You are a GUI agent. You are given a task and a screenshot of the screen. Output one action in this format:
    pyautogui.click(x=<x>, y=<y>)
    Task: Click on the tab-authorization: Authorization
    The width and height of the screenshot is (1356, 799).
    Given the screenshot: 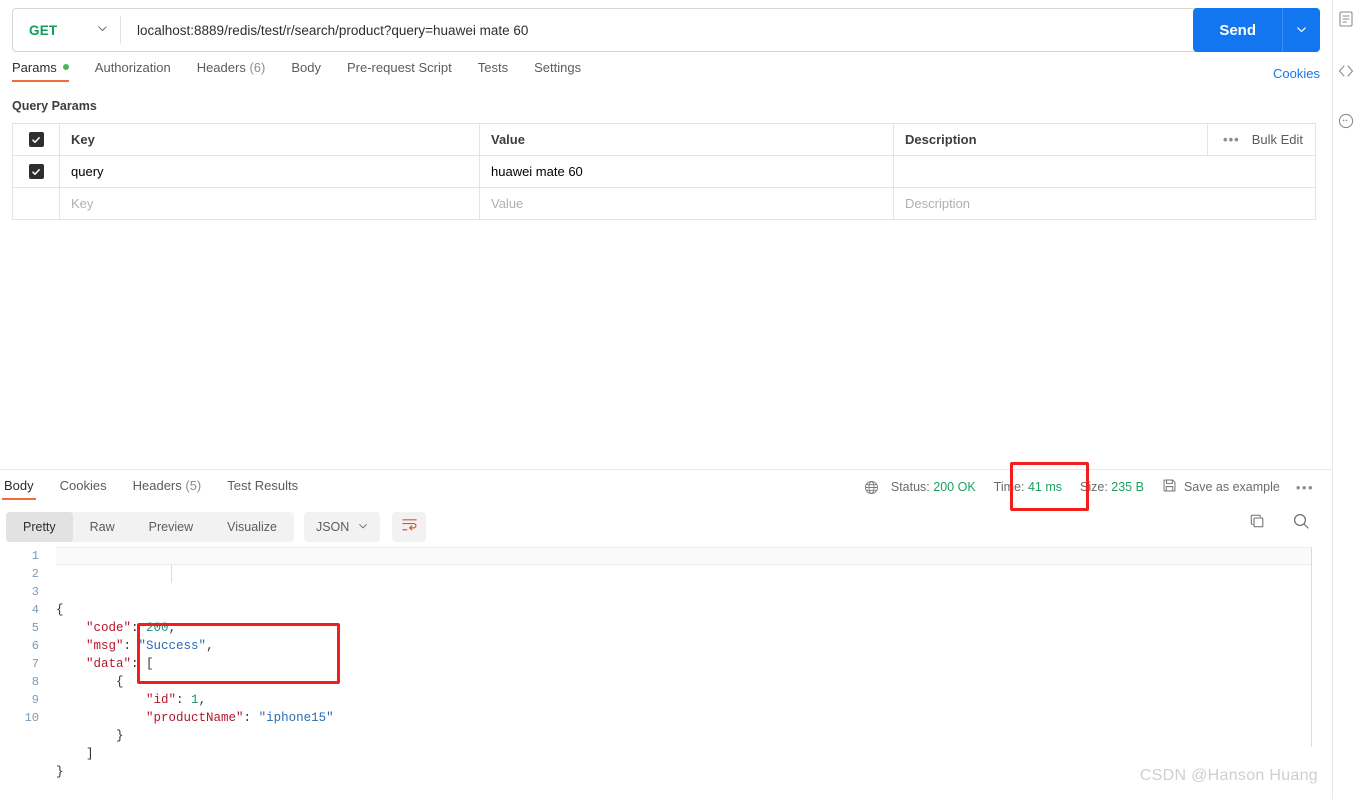 What is the action you would take?
    pyautogui.click(x=133, y=71)
    